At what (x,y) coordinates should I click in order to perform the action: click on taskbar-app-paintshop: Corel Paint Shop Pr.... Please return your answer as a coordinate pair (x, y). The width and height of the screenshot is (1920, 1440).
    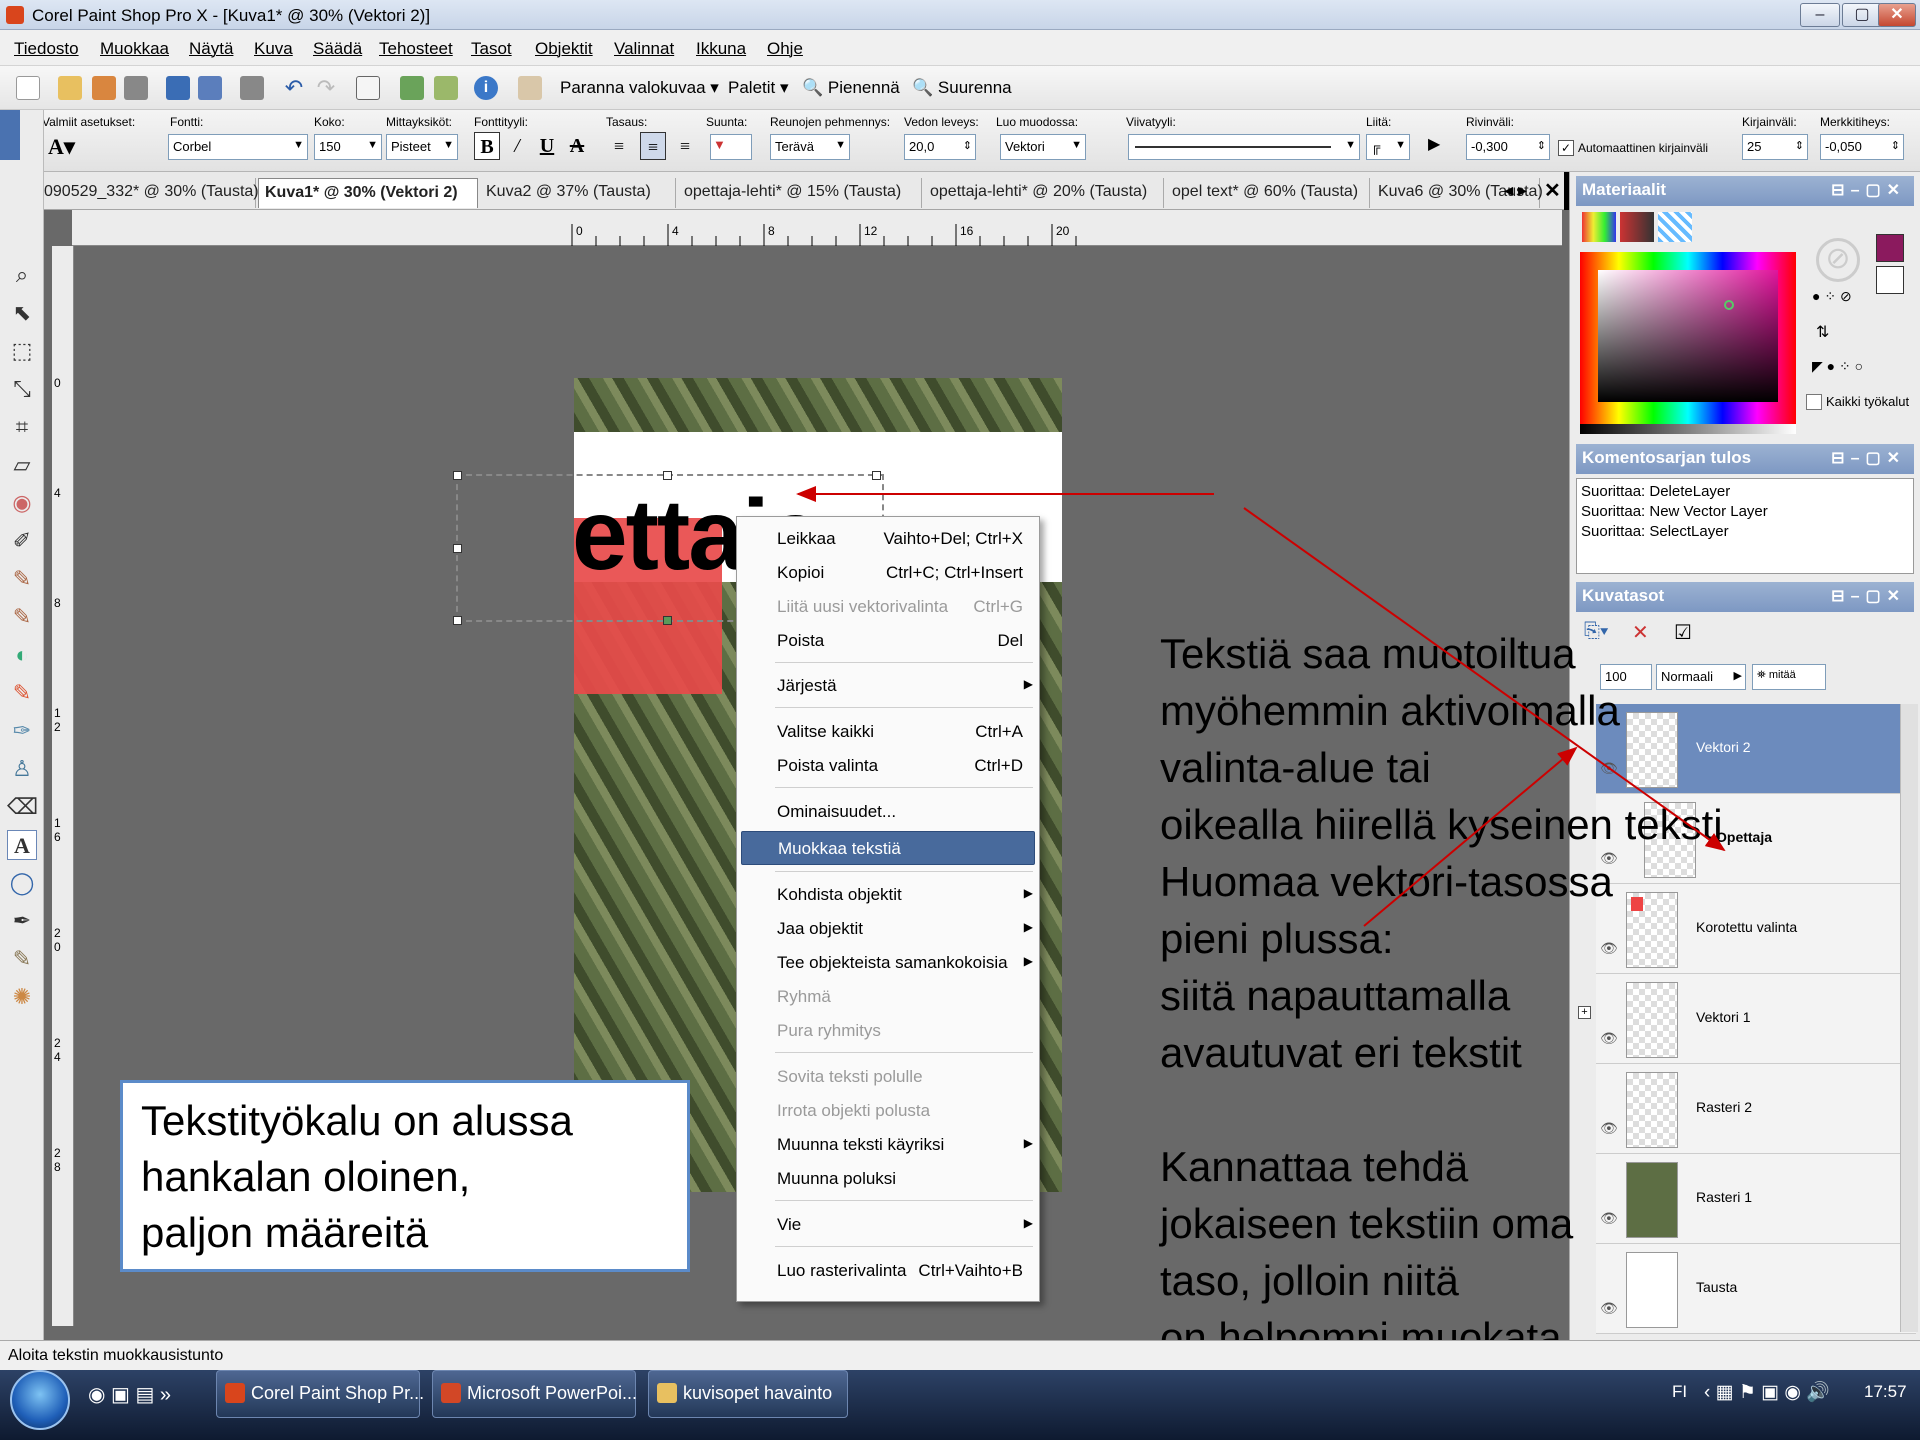
    Looking at the image, I should click on (320, 1394).